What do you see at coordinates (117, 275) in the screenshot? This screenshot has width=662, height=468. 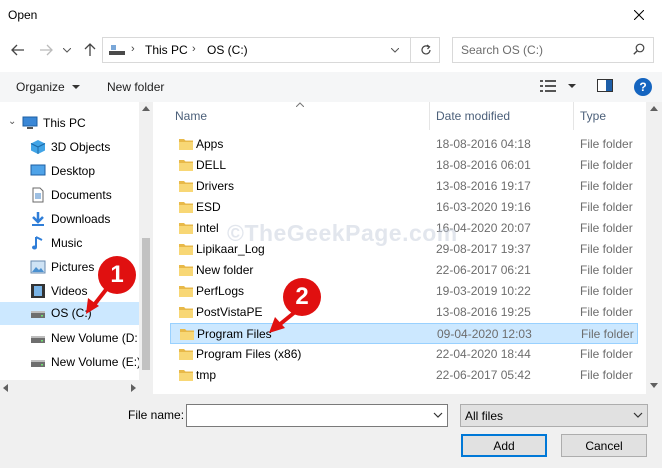 I see `annotation-badge-1: 1` at bounding box center [117, 275].